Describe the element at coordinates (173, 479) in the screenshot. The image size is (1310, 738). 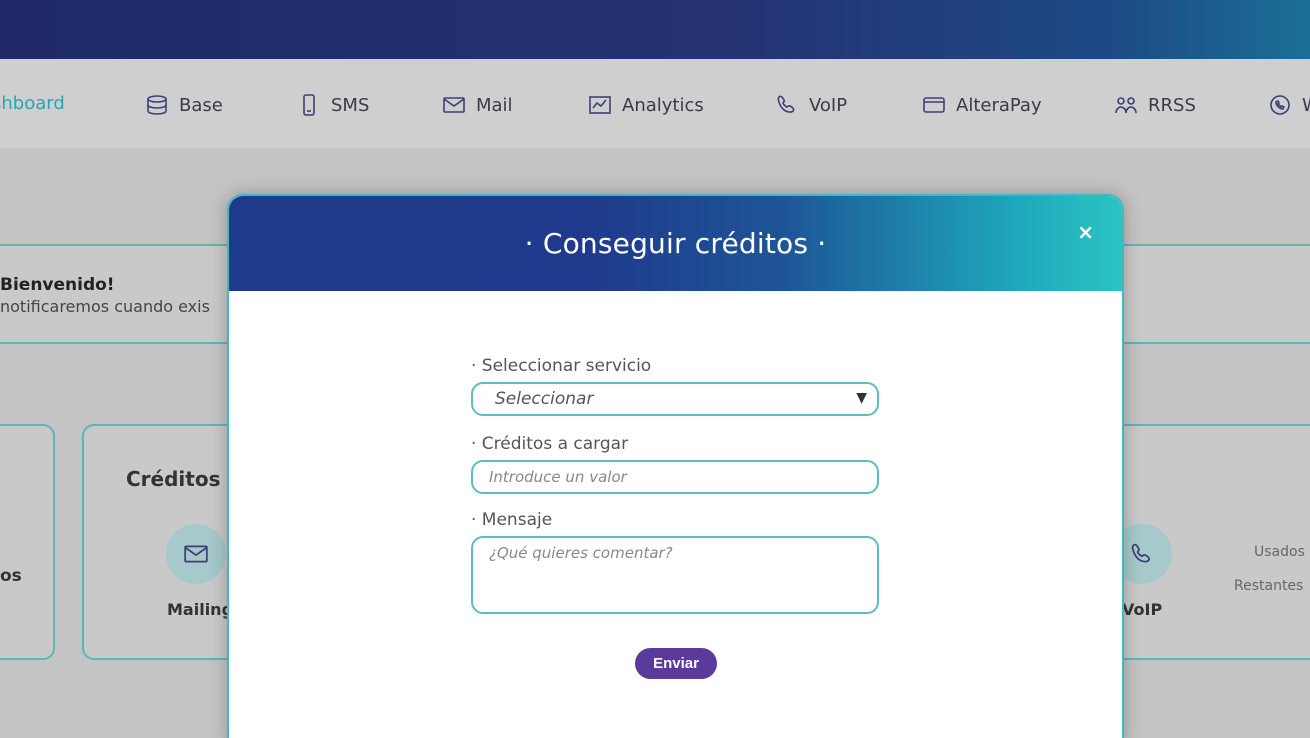
I see `credits-title: Créditos` at that location.